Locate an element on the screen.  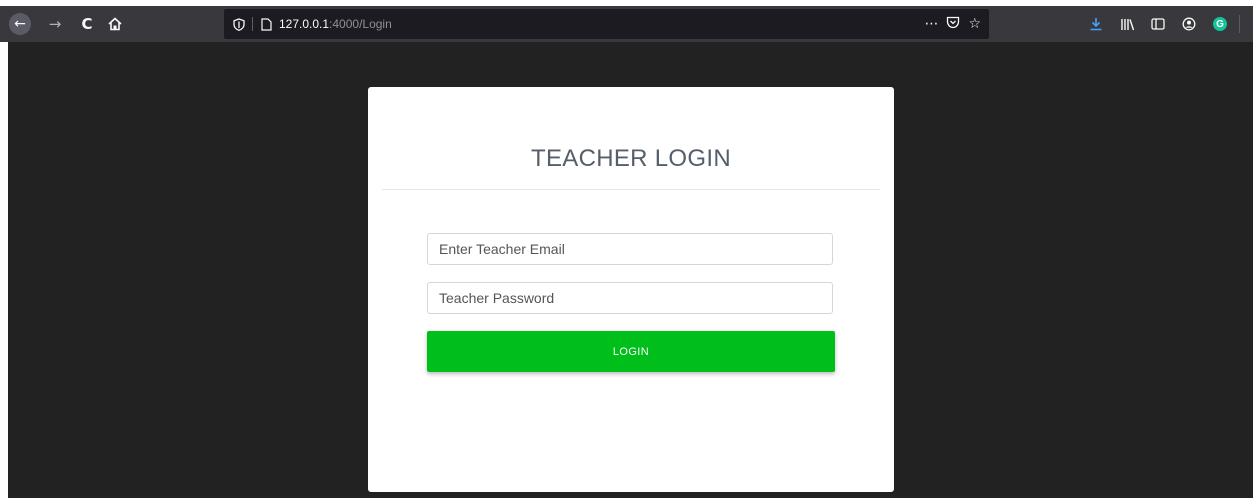
browser-toolbar: ← → C 127.0.0.1:4000/Login ⋯ ☆ G is located at coordinates (626, 24).